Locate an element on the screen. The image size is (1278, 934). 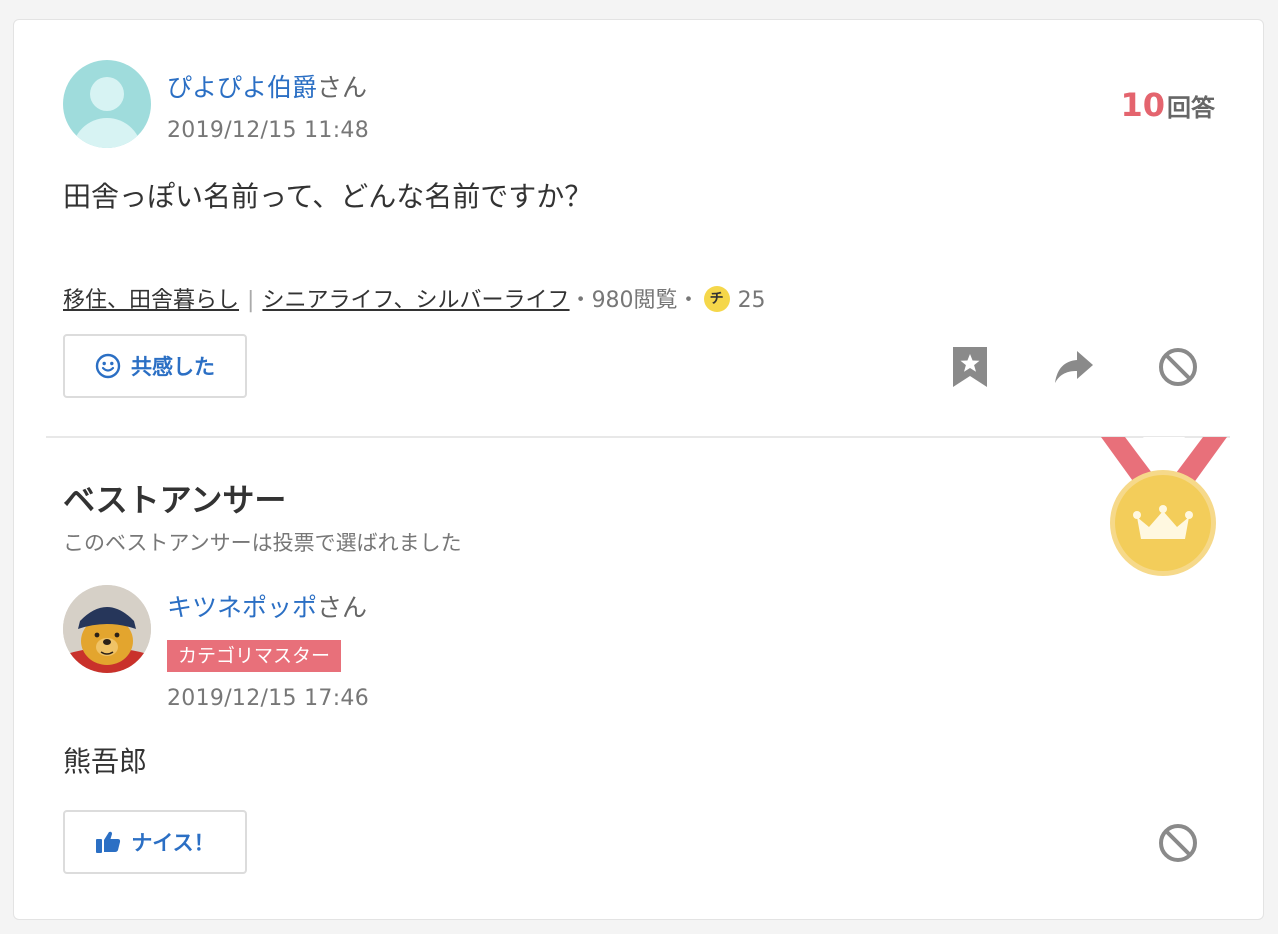
smile-icon is located at coordinates (108, 366).